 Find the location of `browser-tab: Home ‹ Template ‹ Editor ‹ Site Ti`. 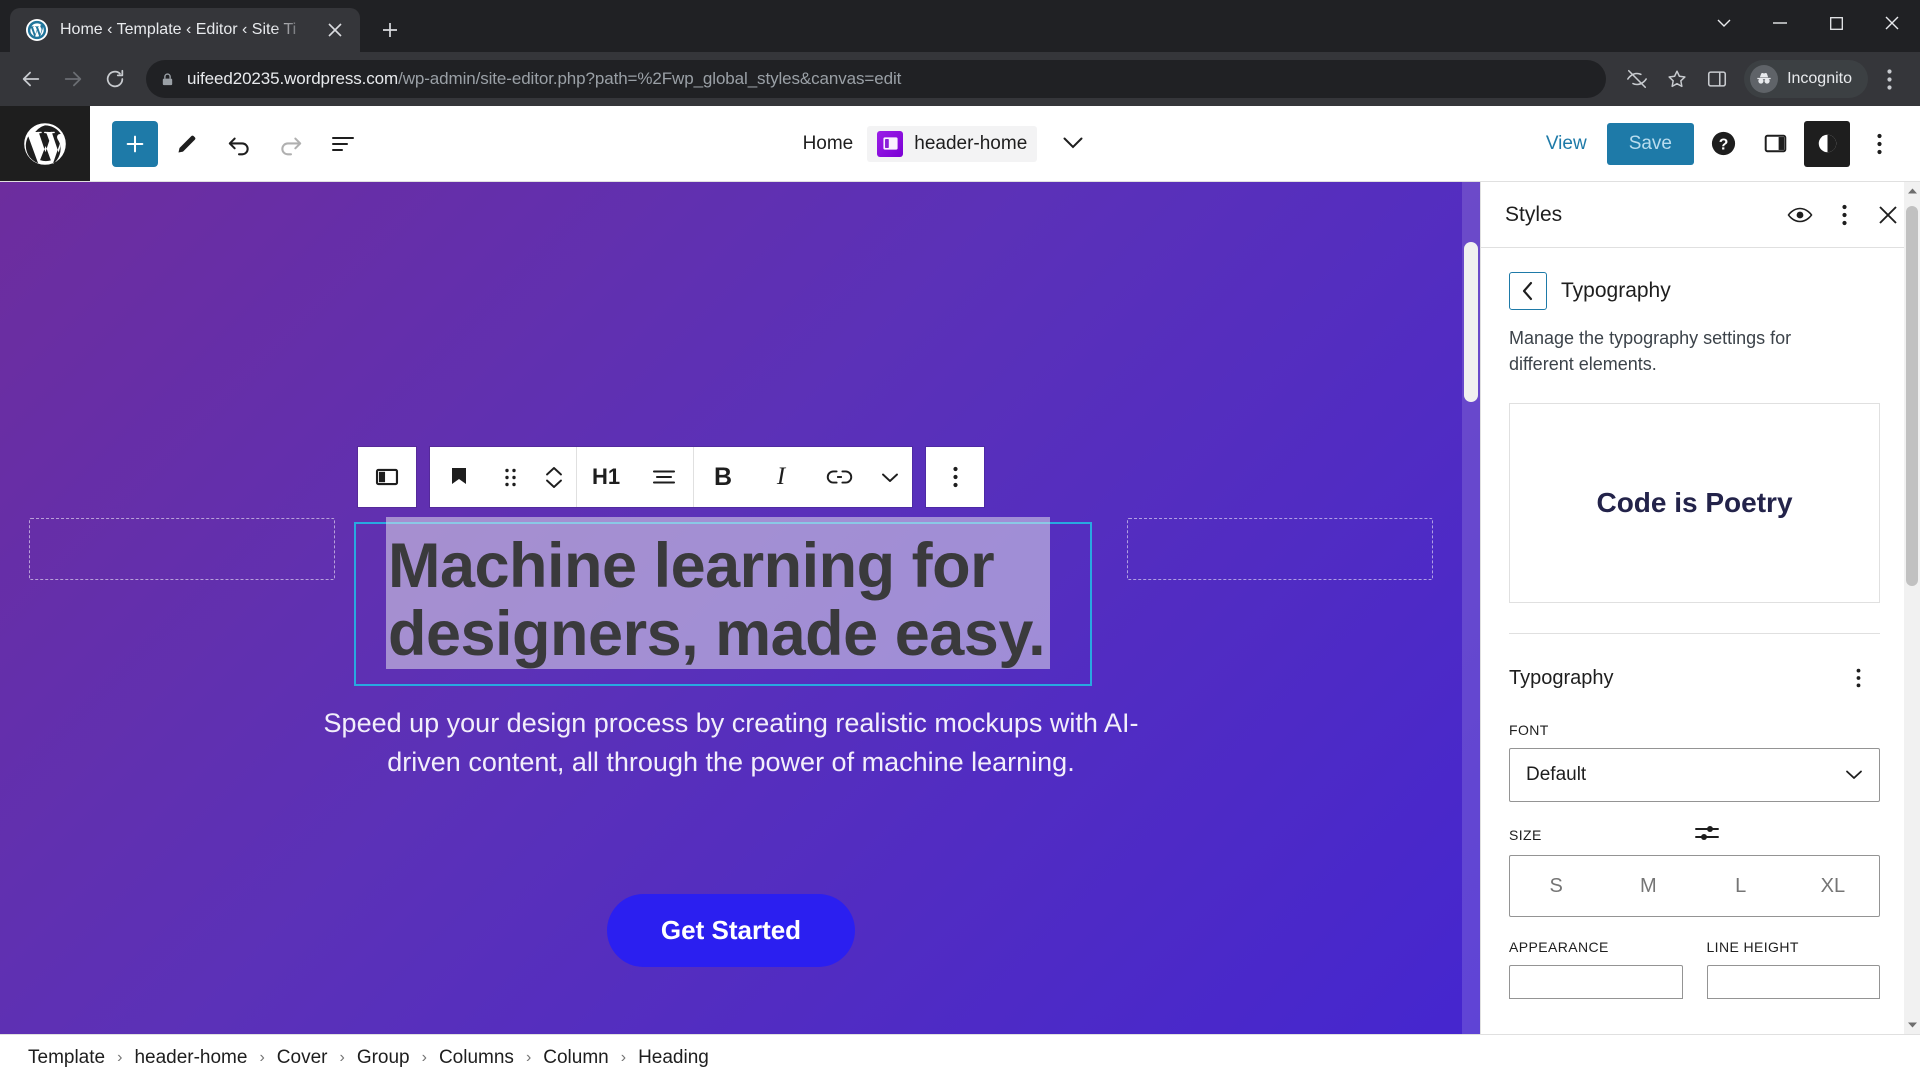

browser-tab: Home ‹ Template ‹ Editor ‹ Site Ti is located at coordinates (185, 30).